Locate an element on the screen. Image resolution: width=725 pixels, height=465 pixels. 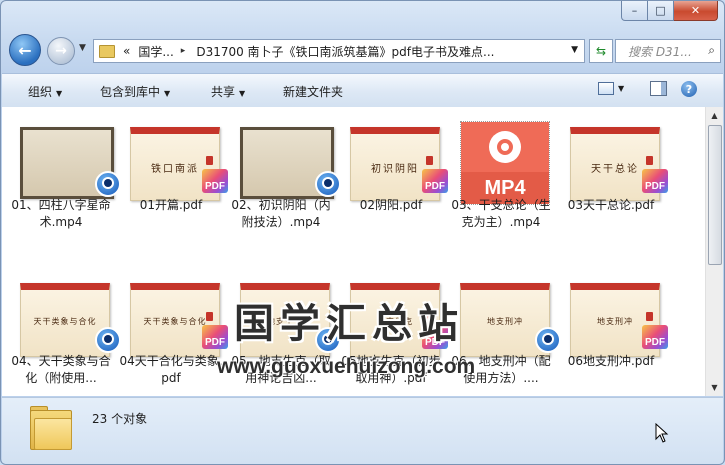
share-menu: 共享 ▼ is located at coordinates (228, 91).